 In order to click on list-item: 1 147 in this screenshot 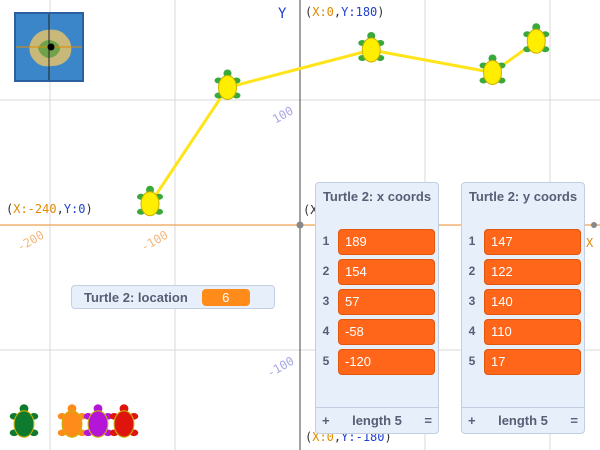, I will do `click(523, 242)`.